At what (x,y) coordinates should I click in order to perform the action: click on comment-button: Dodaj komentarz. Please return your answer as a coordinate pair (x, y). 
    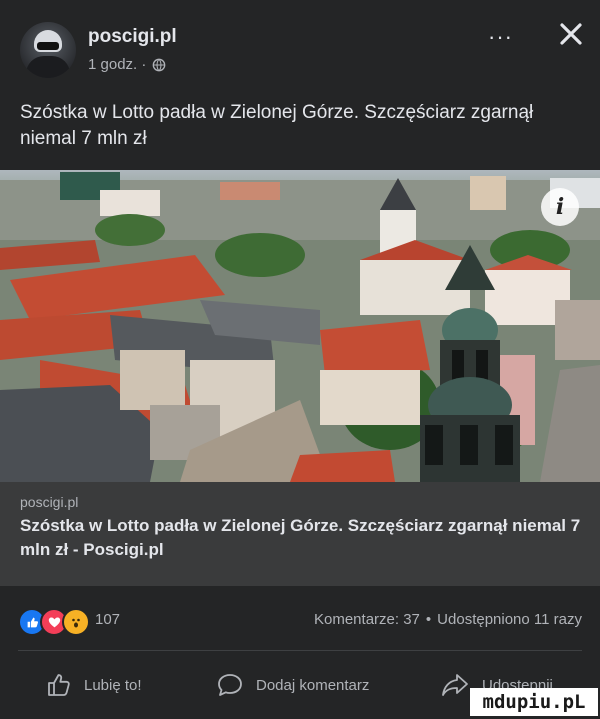
    Looking at the image, I should click on (292, 685).